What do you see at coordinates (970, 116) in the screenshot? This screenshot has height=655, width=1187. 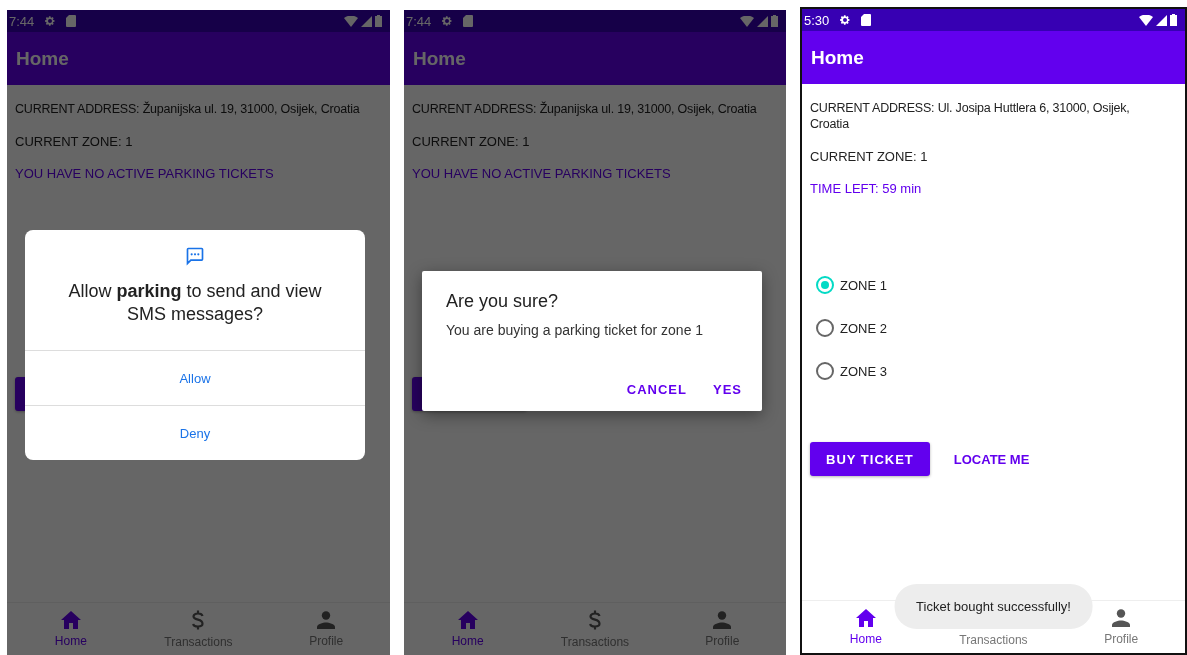 I see `current-address: CURRENT ADDRESS: Ul. Josipa Huttlera 6, 31000, Osijek, Croatia` at bounding box center [970, 116].